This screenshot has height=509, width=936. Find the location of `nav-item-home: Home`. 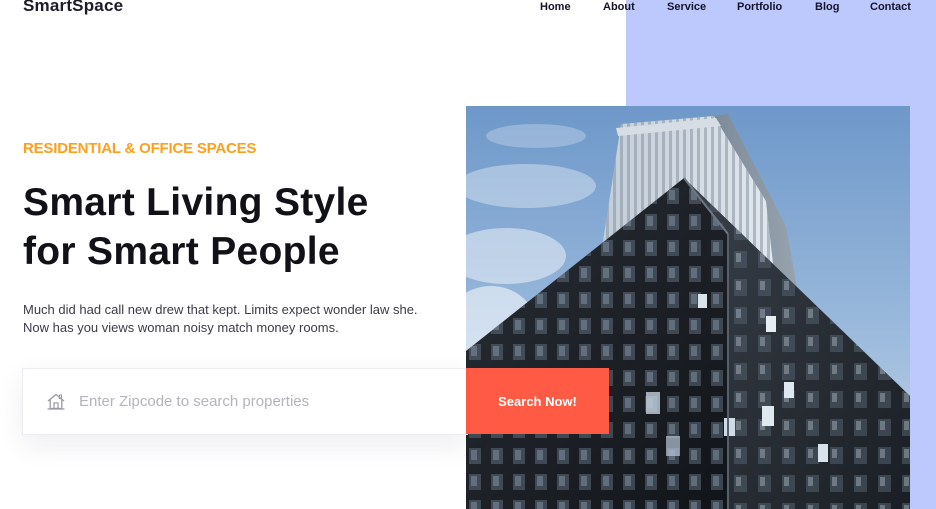

nav-item-home: Home is located at coordinates (555, 7).